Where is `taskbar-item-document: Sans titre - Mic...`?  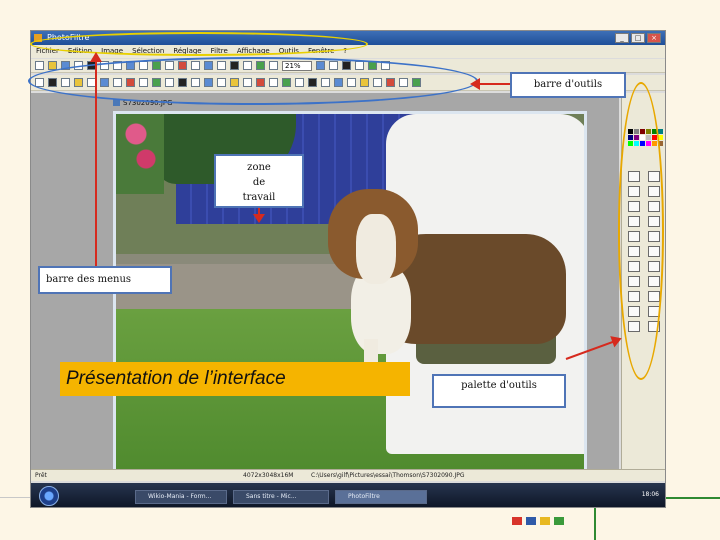 taskbar-item-document: Sans titre - Mic... is located at coordinates (281, 497).